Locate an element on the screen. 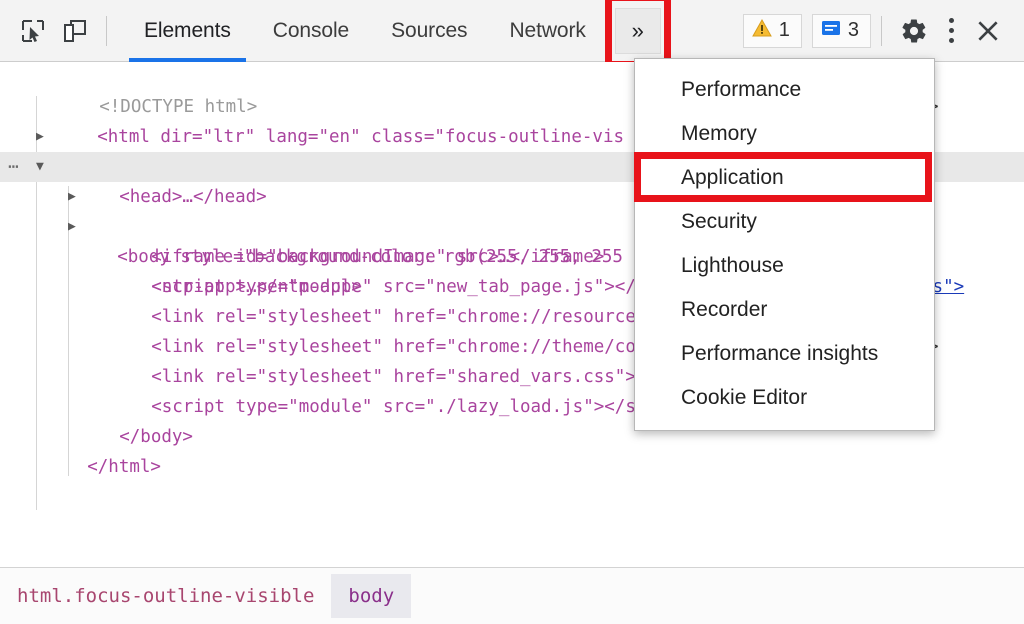 The image size is (1024, 624). warning-triangle-icon is located at coordinates (761, 31).